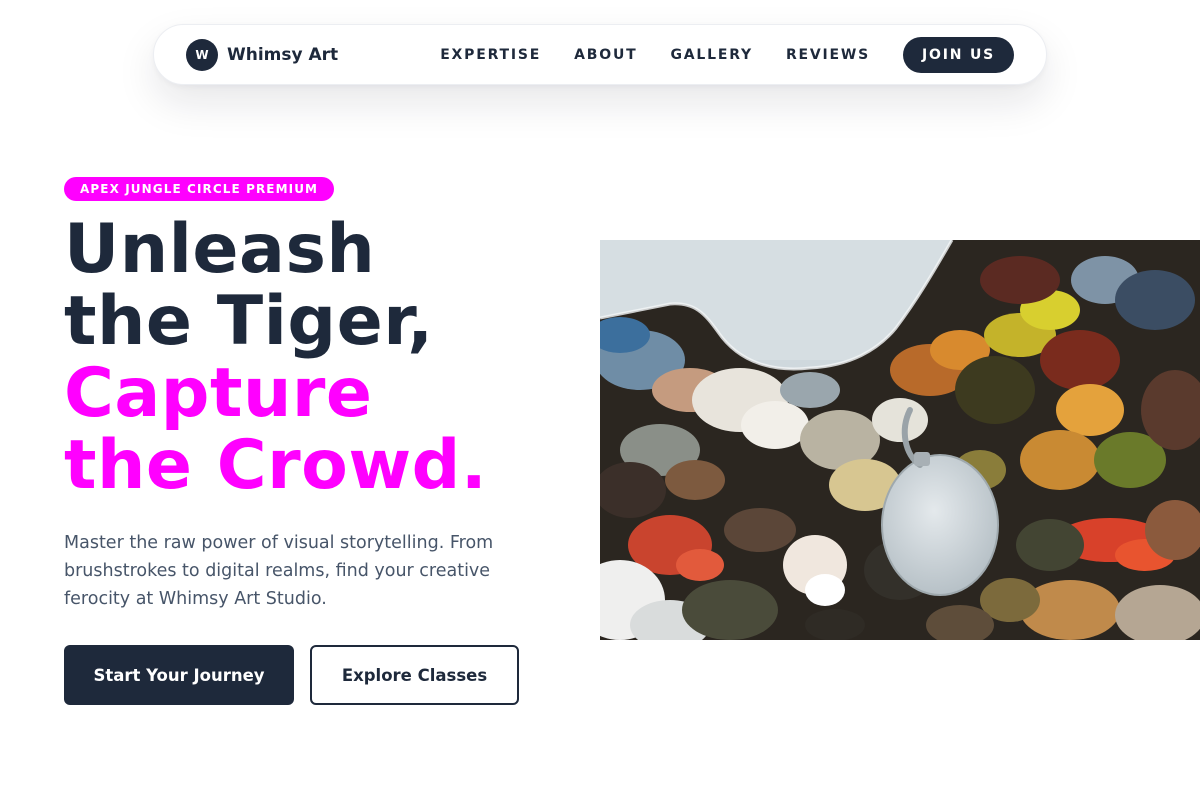 Image resolution: width=1200 pixels, height=800 pixels. What do you see at coordinates (276, 465) in the screenshot?
I see `headline-line-4: the Crowd.` at bounding box center [276, 465].